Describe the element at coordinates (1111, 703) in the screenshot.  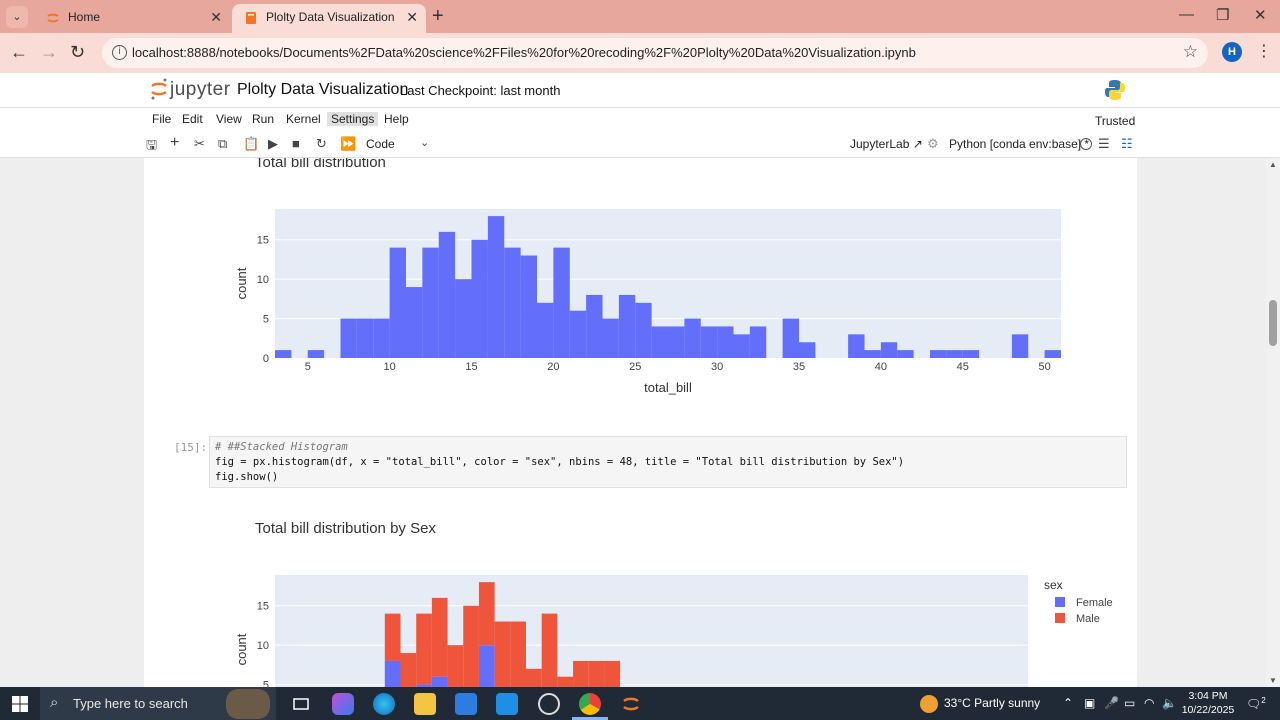
I see `microphone-icon: 🎤` at that location.